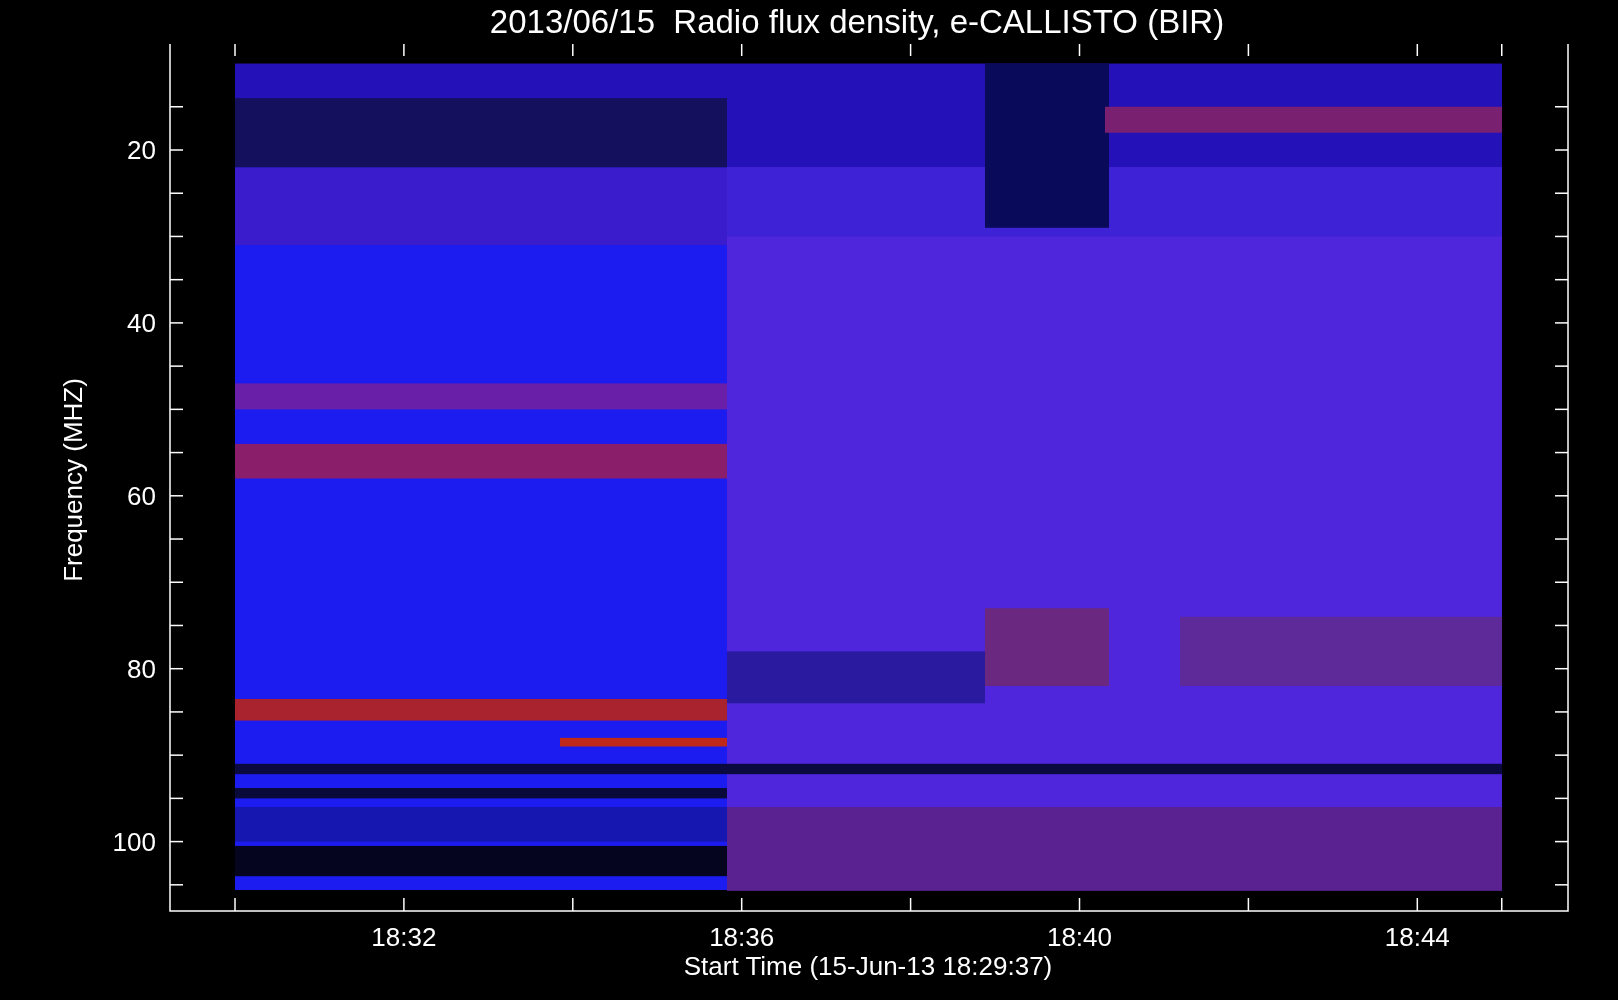  Describe the element at coordinates (141, 668) in the screenshot. I see `y-tick-label: 80` at that location.